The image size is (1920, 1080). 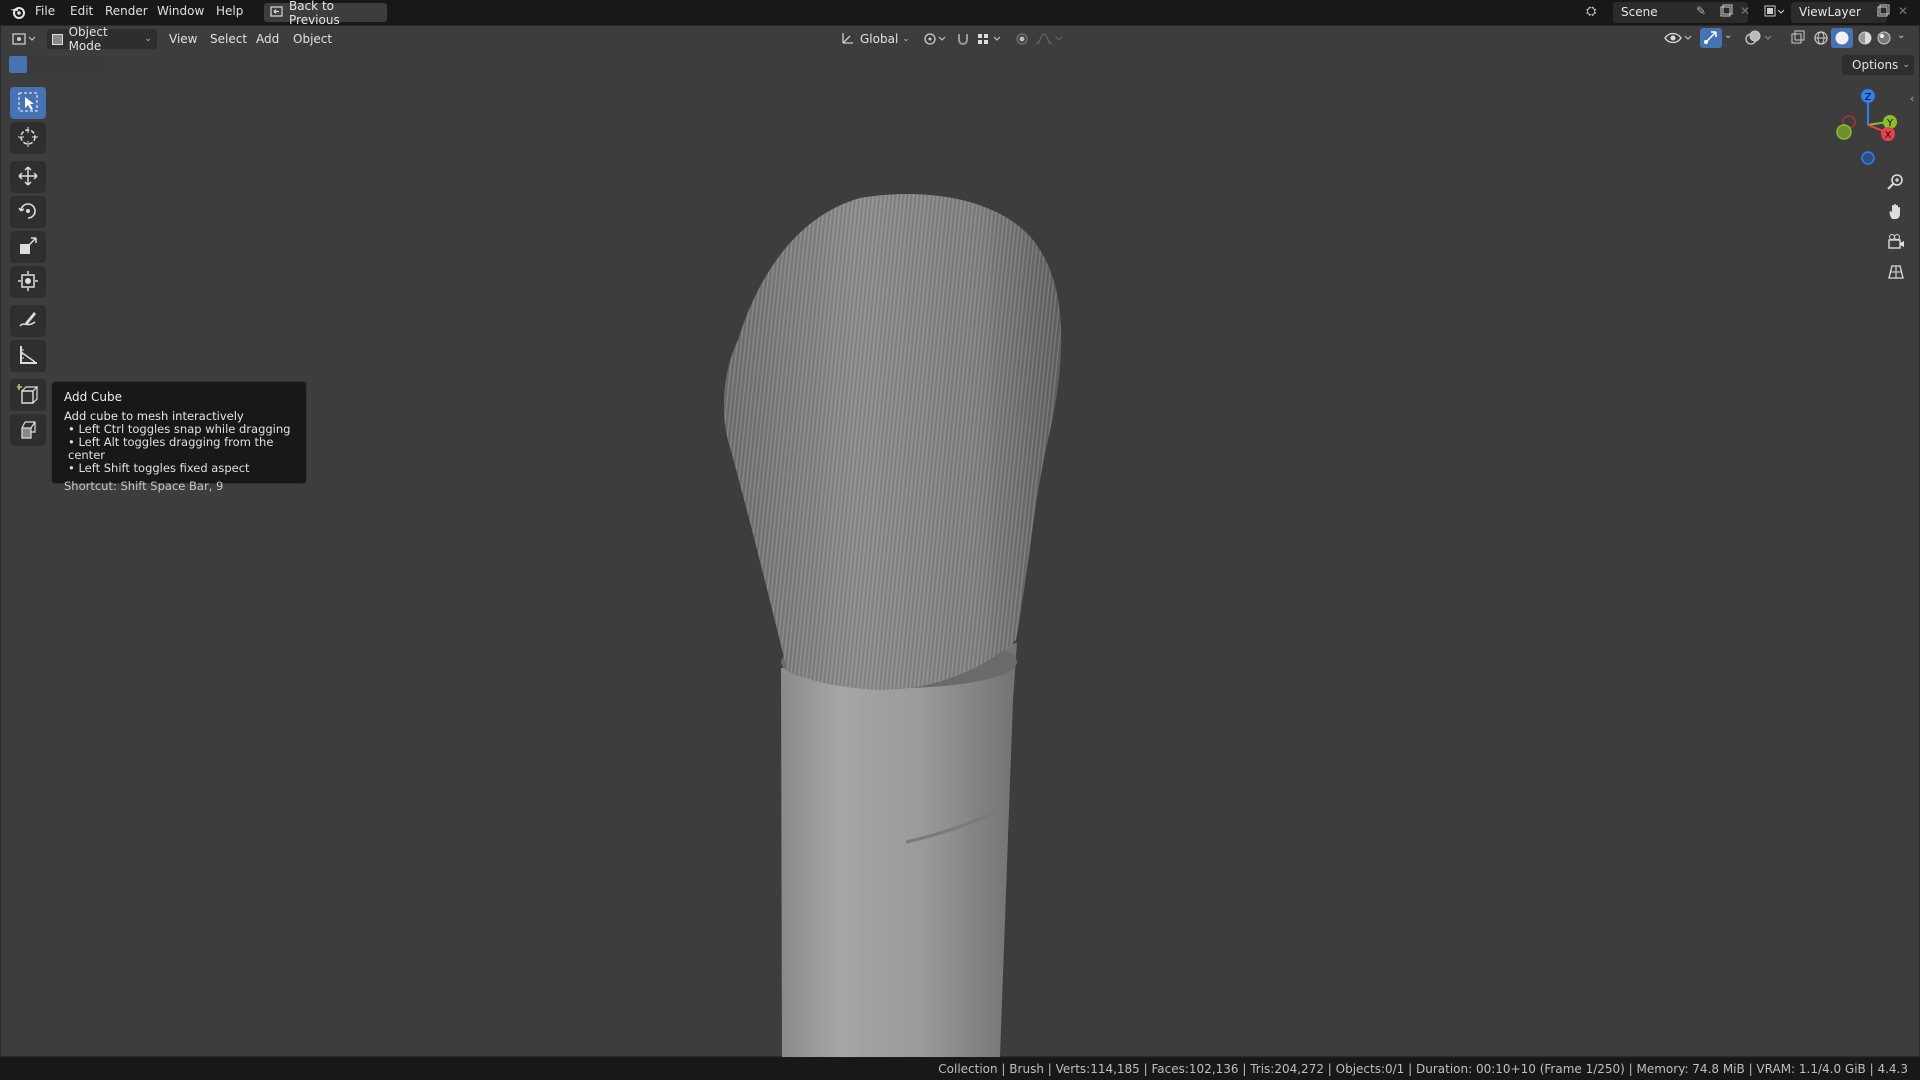 What do you see at coordinates (312, 39) in the screenshot?
I see `menu-object: Object` at bounding box center [312, 39].